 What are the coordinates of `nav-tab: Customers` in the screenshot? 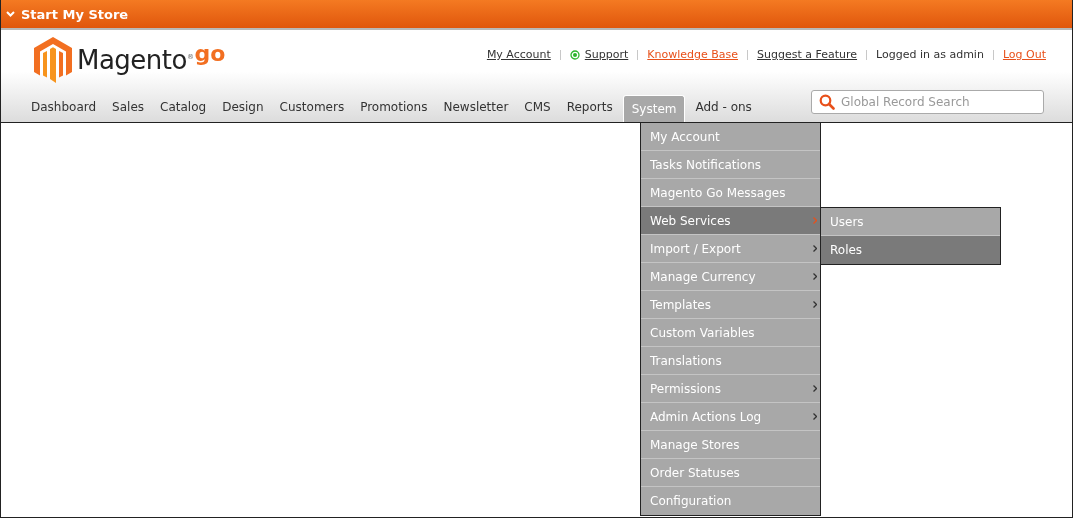 It's located at (312, 111).